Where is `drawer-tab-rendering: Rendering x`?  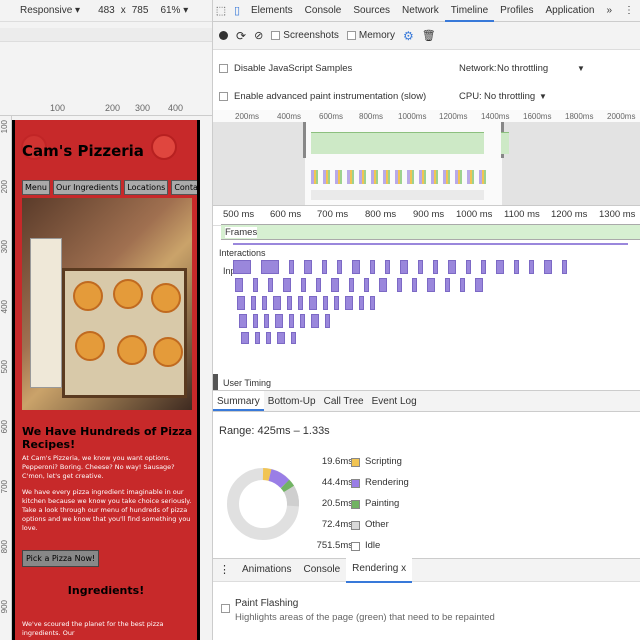
drawer-tab-rendering: Rendering x is located at coordinates (379, 570).